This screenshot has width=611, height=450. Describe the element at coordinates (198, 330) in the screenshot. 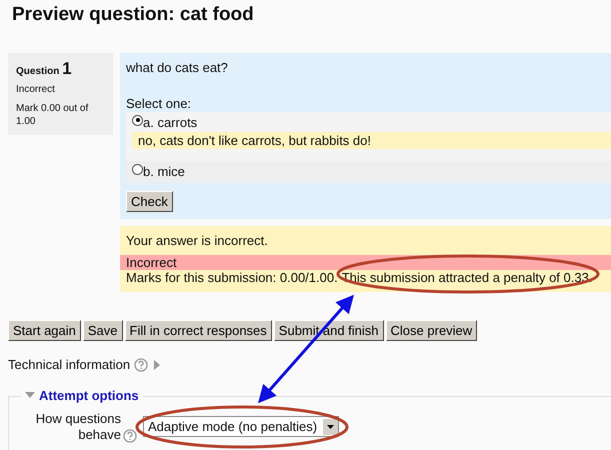

I see `action-button: Fill in correct responses` at that location.